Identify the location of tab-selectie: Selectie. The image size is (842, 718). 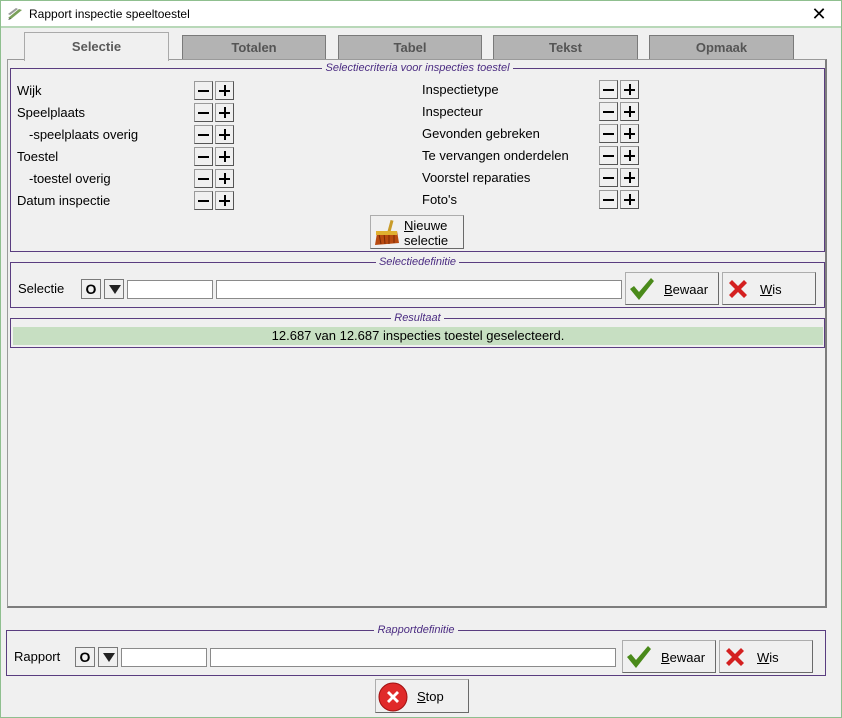
(96, 46).